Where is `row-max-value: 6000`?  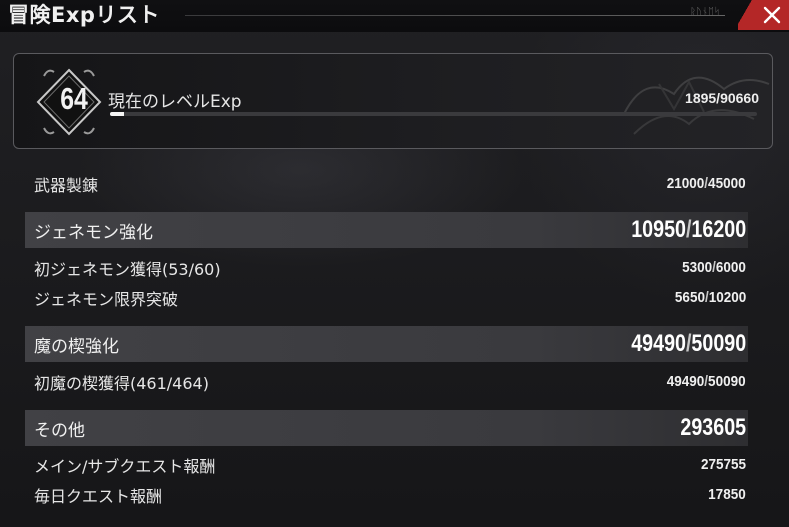 row-max-value: 6000 is located at coordinates (730, 267).